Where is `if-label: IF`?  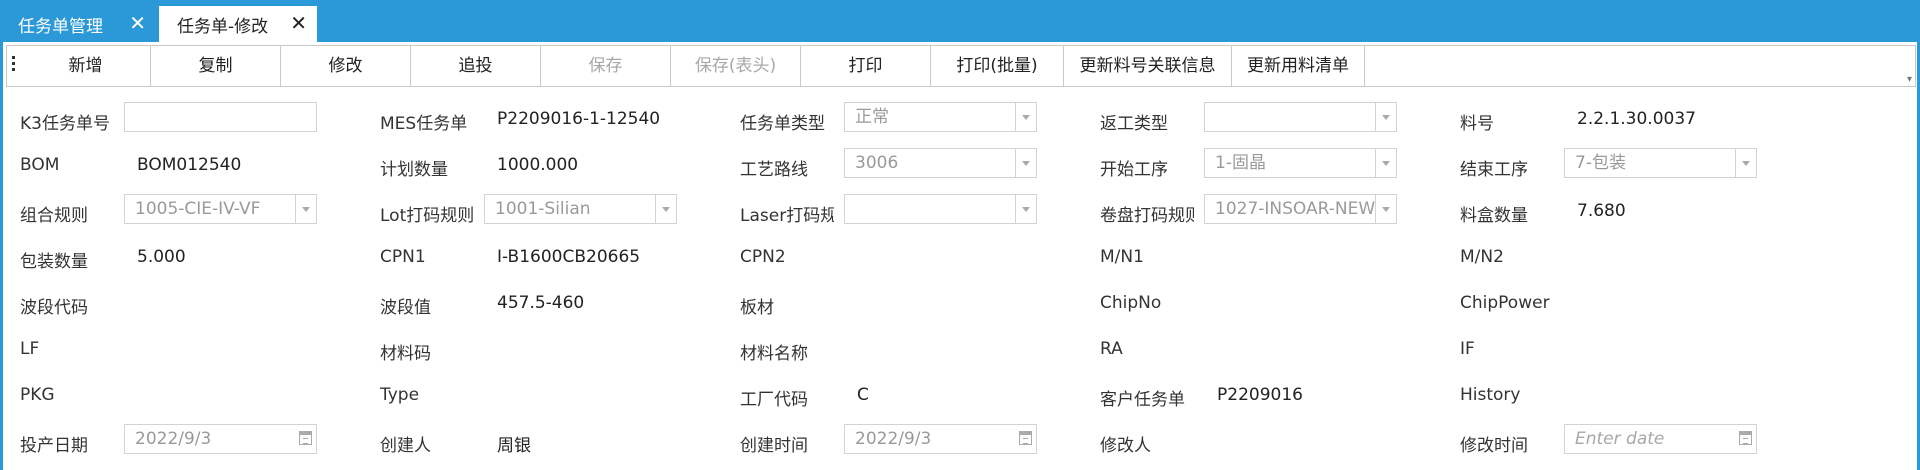
if-label: IF is located at coordinates (1467, 349).